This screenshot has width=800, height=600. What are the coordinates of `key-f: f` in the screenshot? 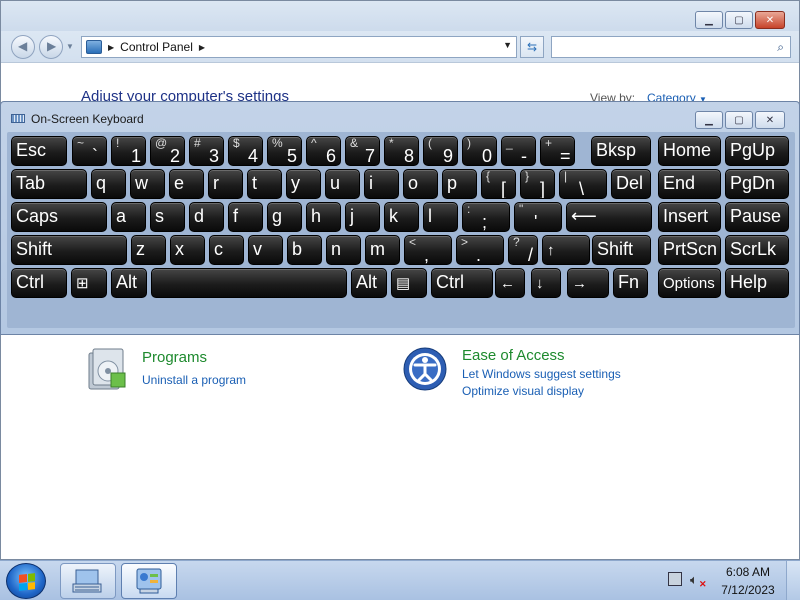 It's located at (245, 217).